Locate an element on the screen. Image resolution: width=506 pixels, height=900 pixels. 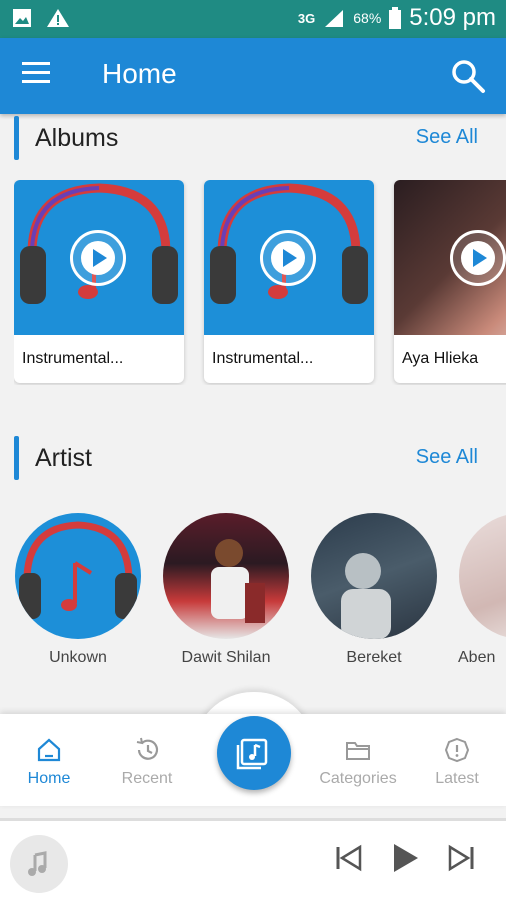
search-icon is located at coordinates (468, 76).